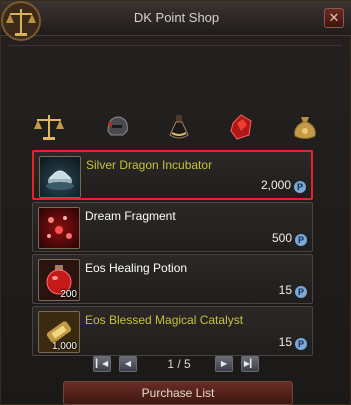 The image size is (351, 405). I want to click on potion-flask-tab-icon, so click(179, 127).